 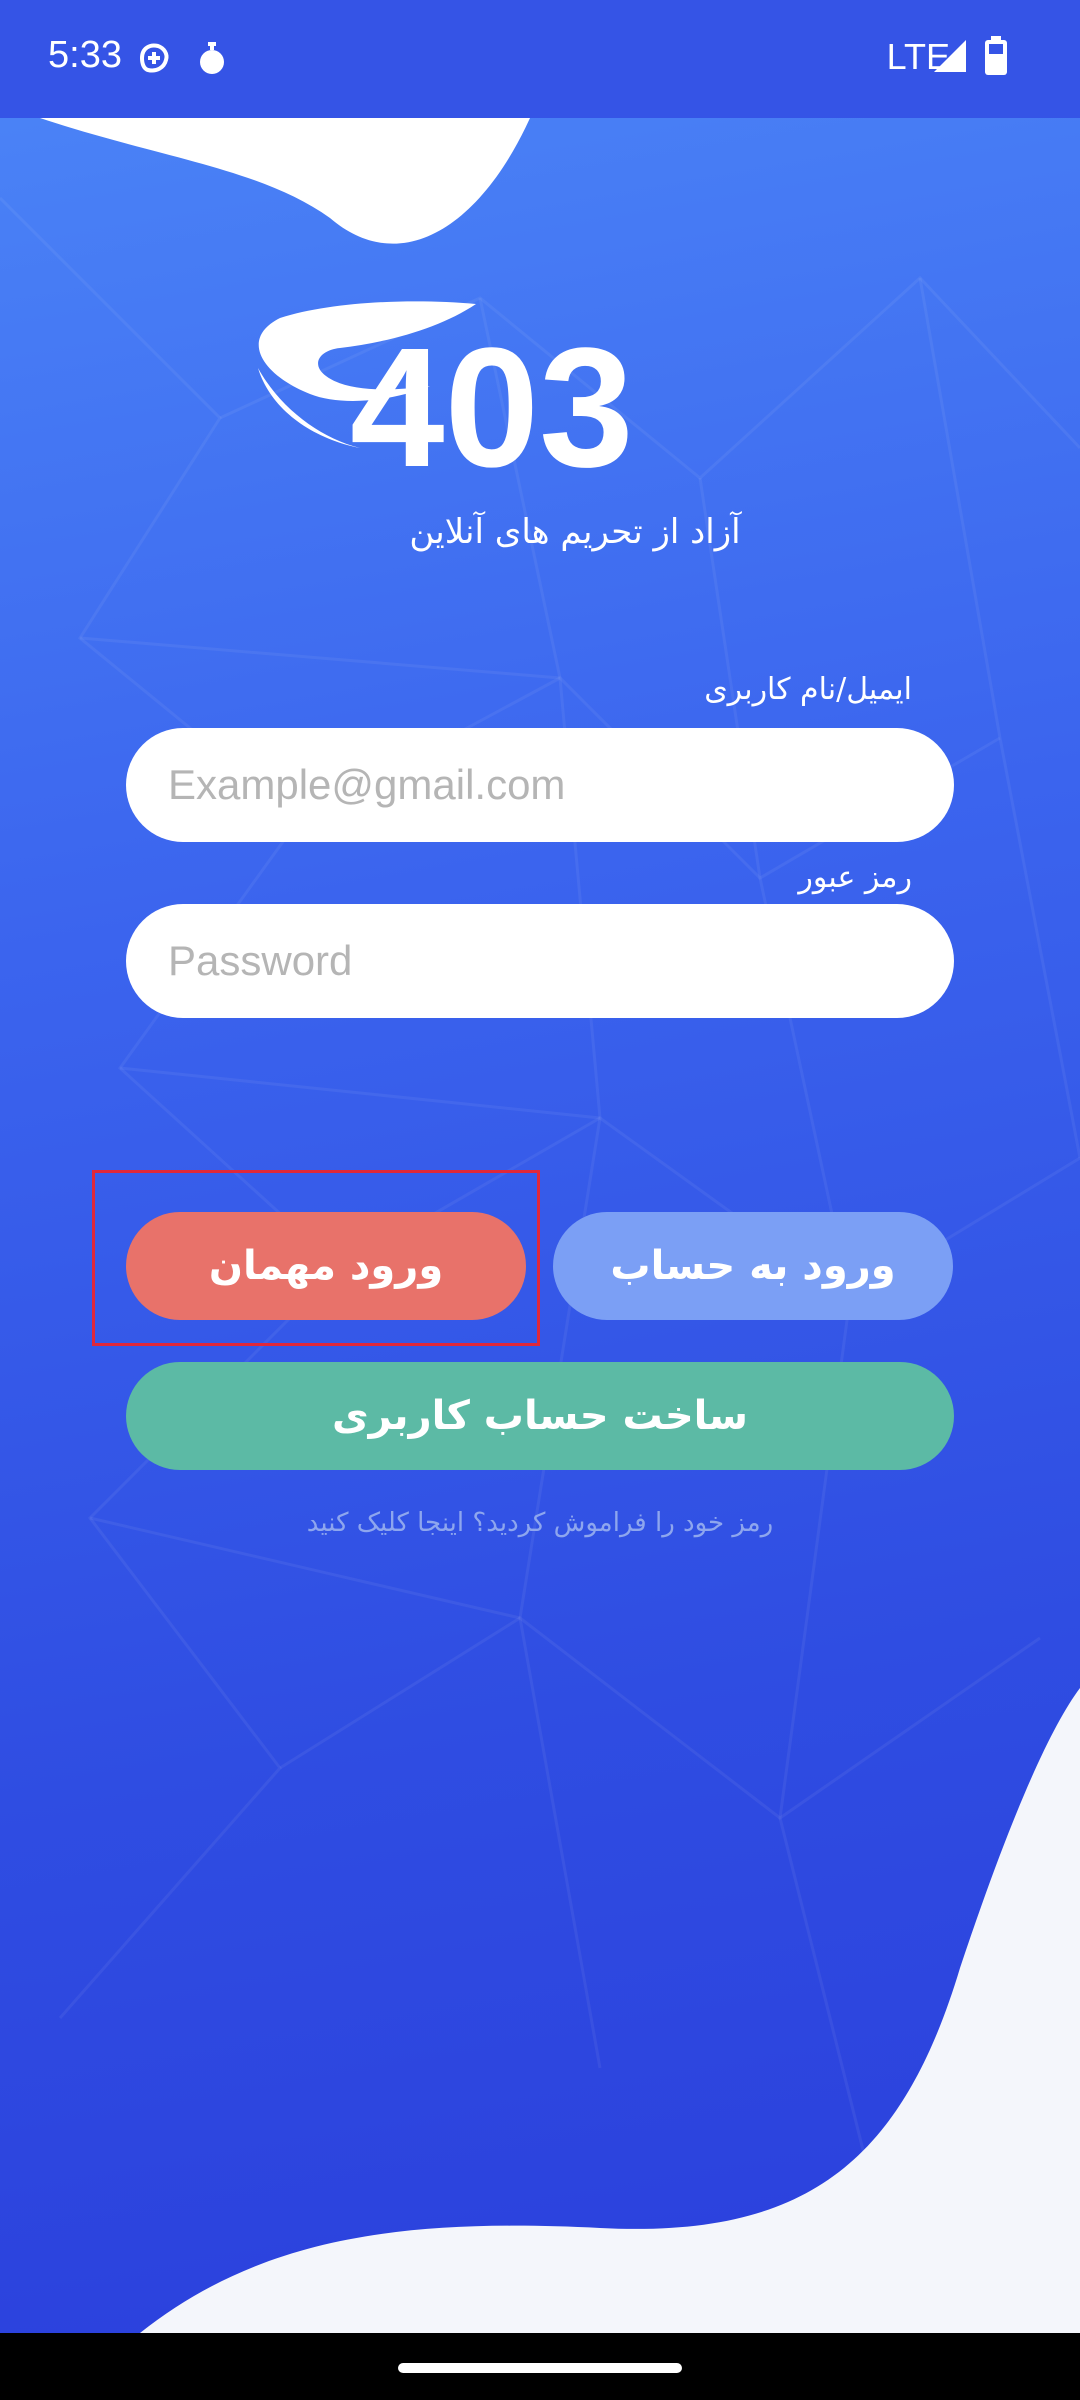 What do you see at coordinates (540, 1416) in the screenshot?
I see `create-account-button: ساخت حساب کاربری` at bounding box center [540, 1416].